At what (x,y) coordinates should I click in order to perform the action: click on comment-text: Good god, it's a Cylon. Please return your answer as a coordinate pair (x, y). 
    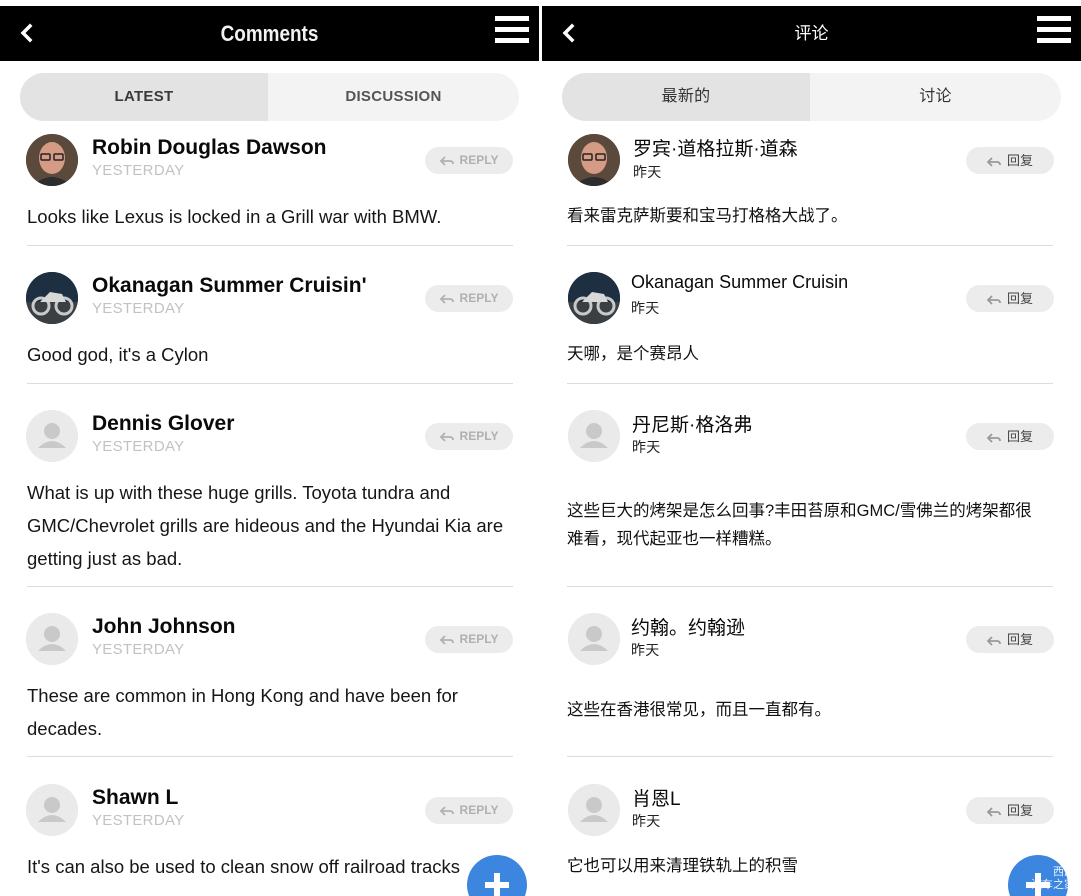
    Looking at the image, I should click on (118, 354).